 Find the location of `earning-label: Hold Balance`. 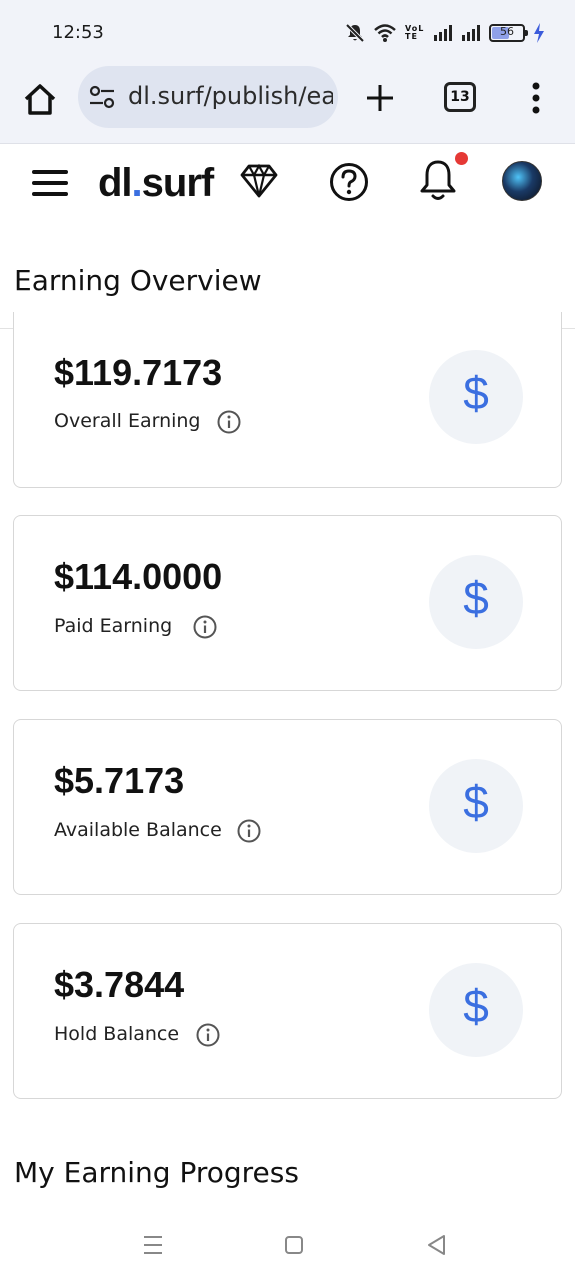

earning-label: Hold Balance is located at coordinates (117, 1034).